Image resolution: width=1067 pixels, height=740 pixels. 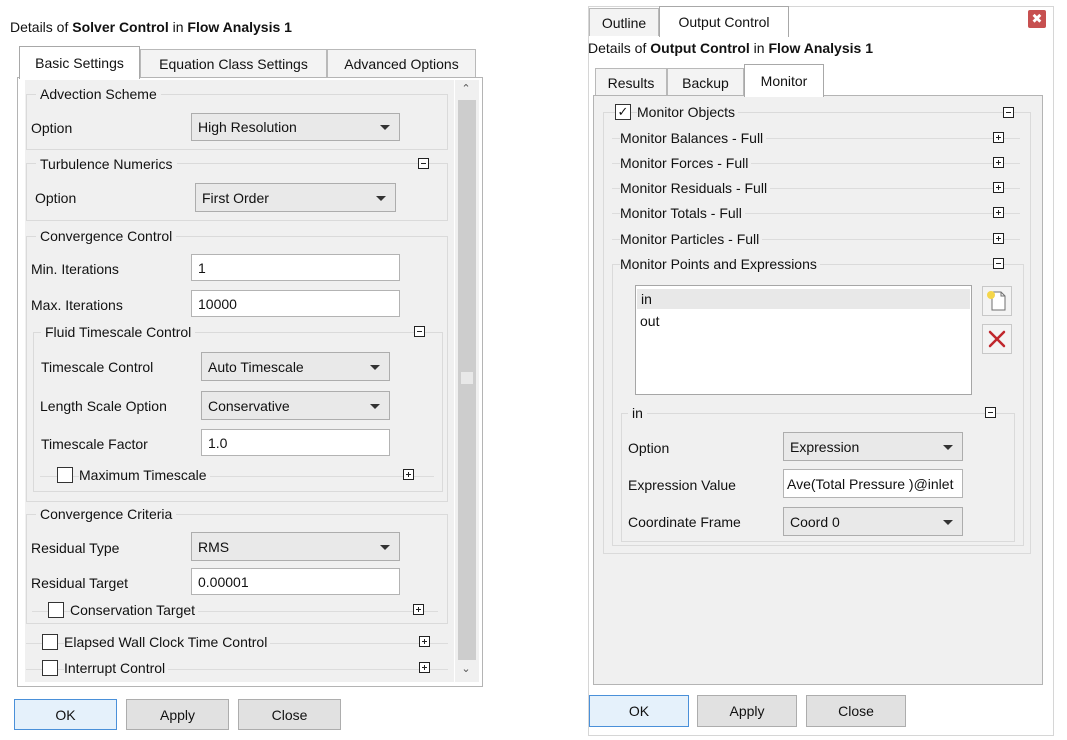 I want to click on monitor-points-list: in out, so click(x=803, y=340).